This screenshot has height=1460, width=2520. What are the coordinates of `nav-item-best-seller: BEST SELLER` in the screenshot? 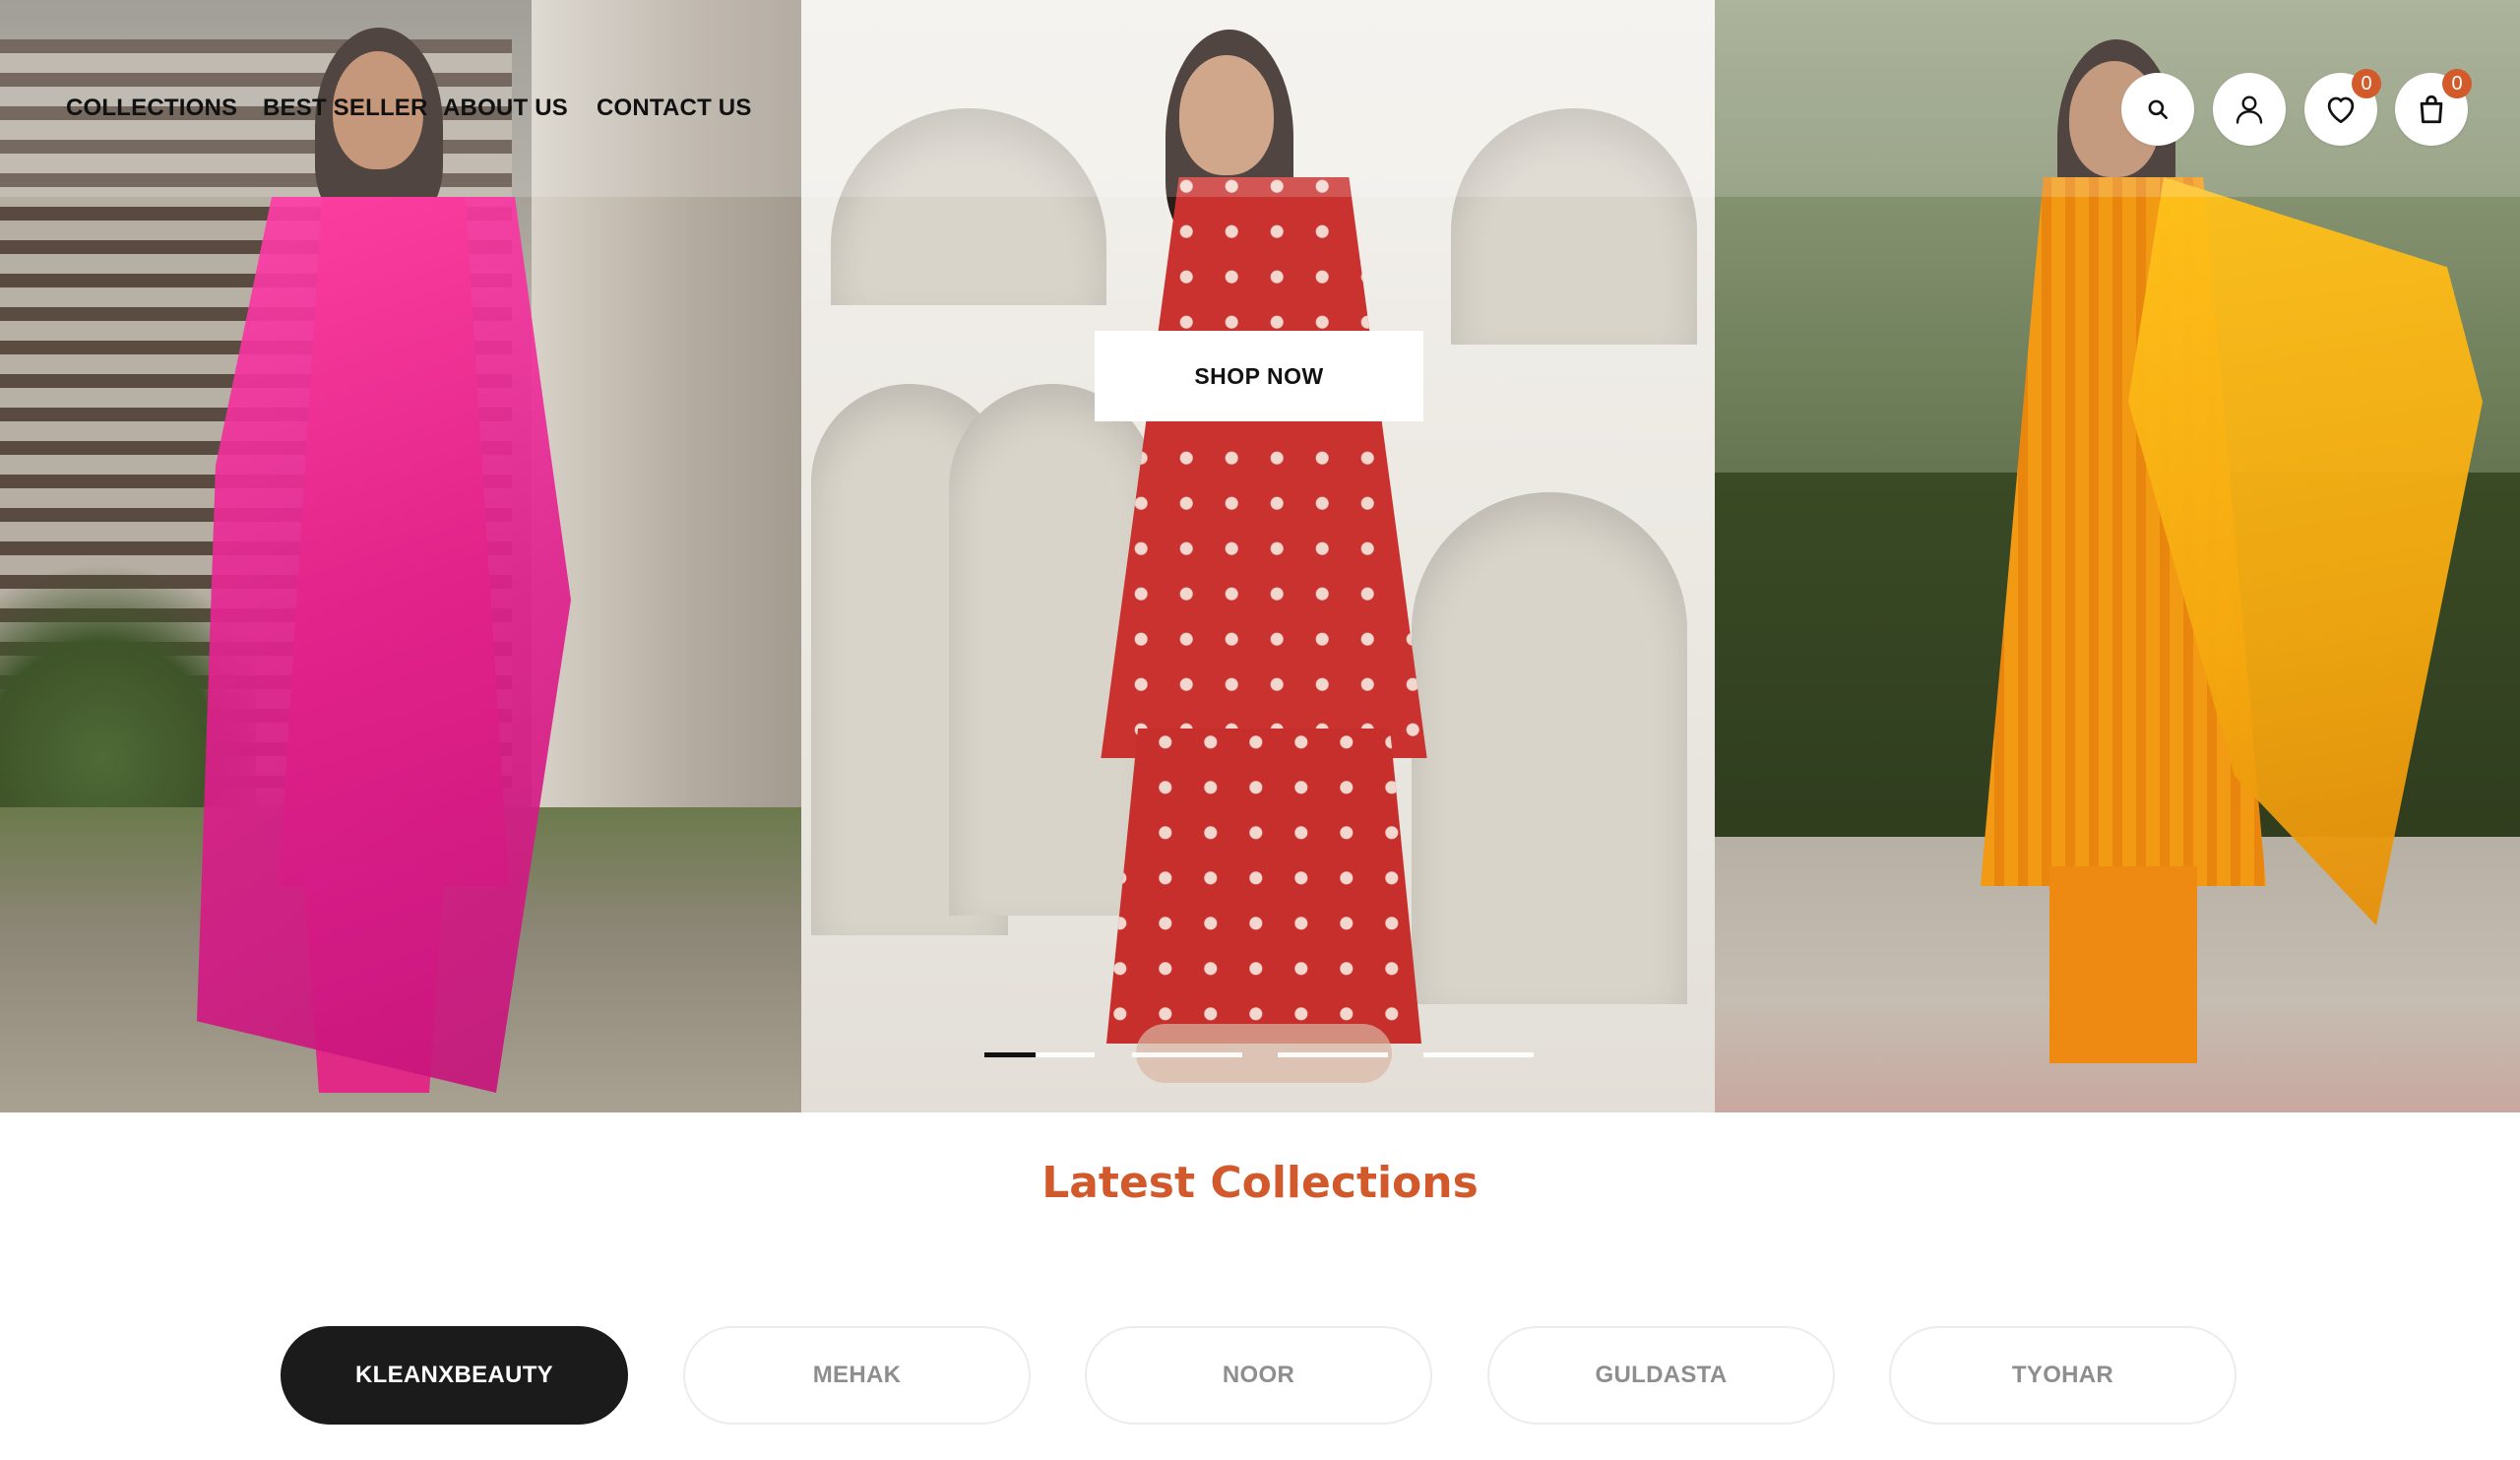 It's located at (345, 108).